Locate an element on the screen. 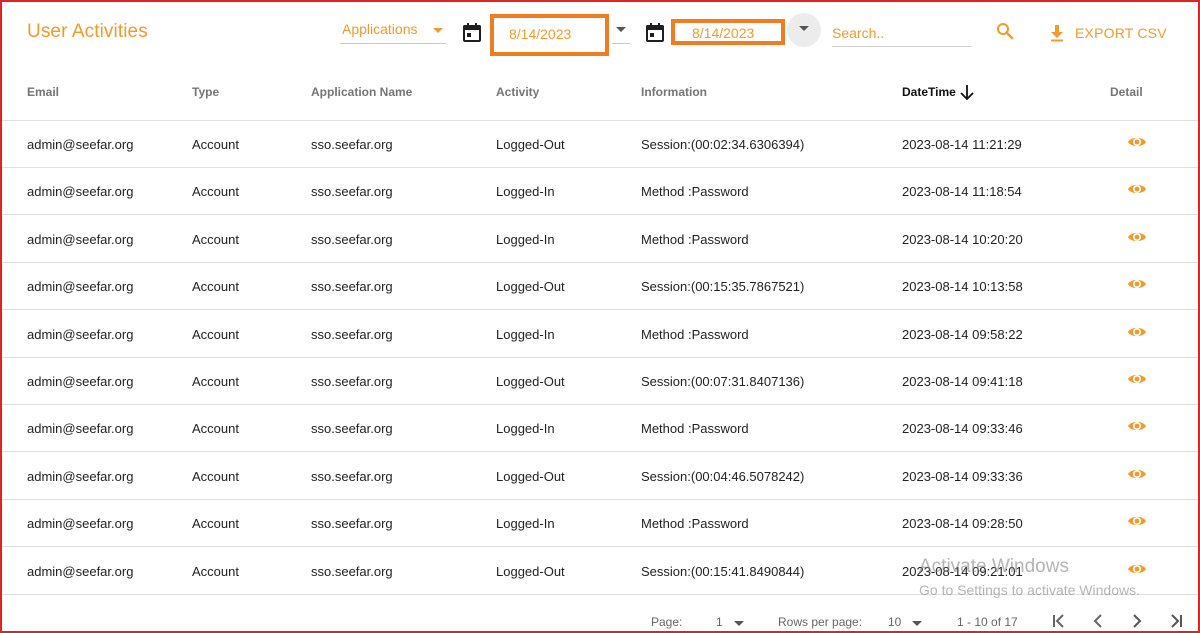  applications-select: Applications is located at coordinates (393, 30).